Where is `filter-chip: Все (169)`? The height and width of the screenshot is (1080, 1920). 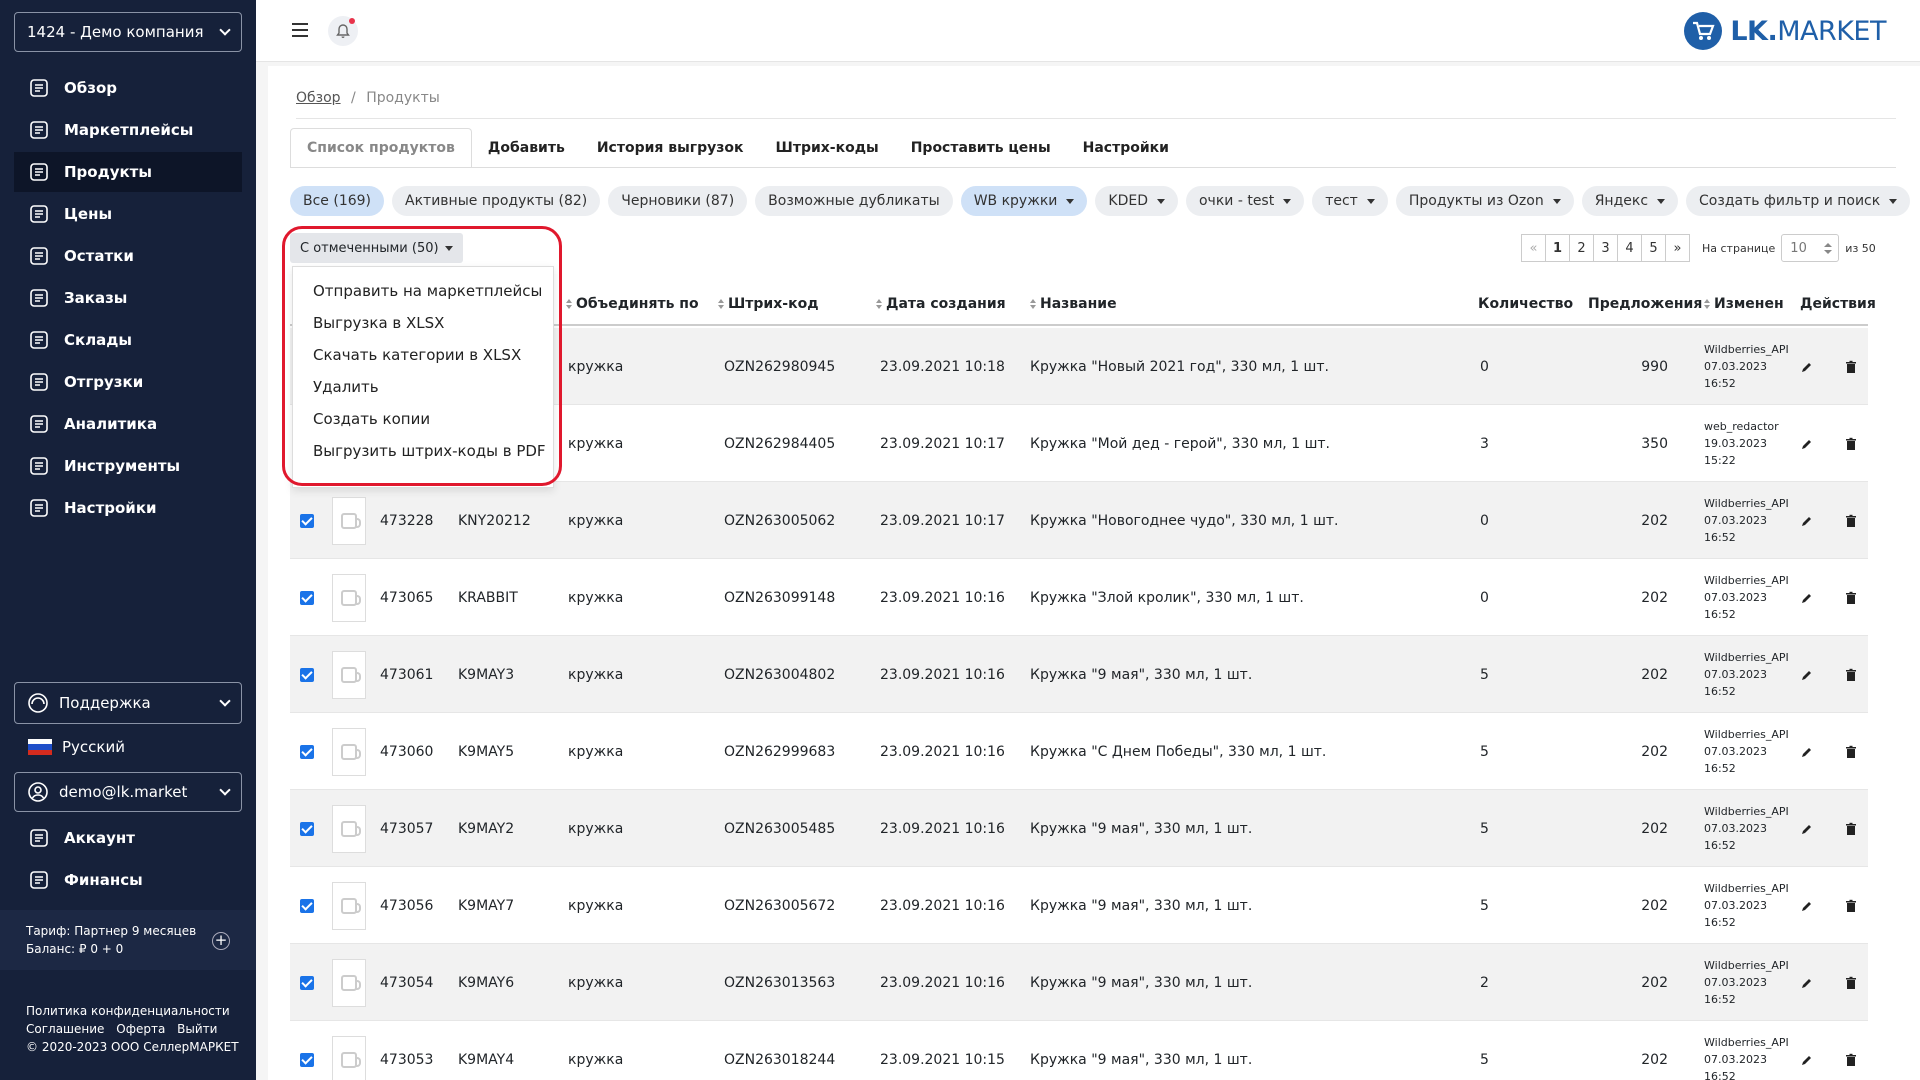
filter-chip: Все (169) is located at coordinates (337, 201).